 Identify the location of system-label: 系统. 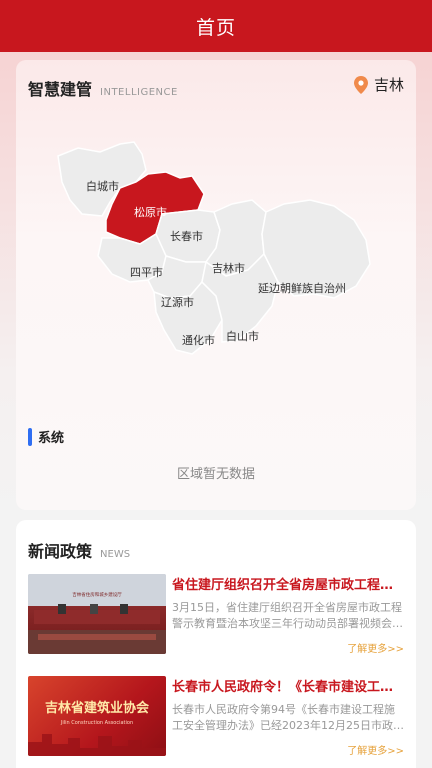
(51, 438).